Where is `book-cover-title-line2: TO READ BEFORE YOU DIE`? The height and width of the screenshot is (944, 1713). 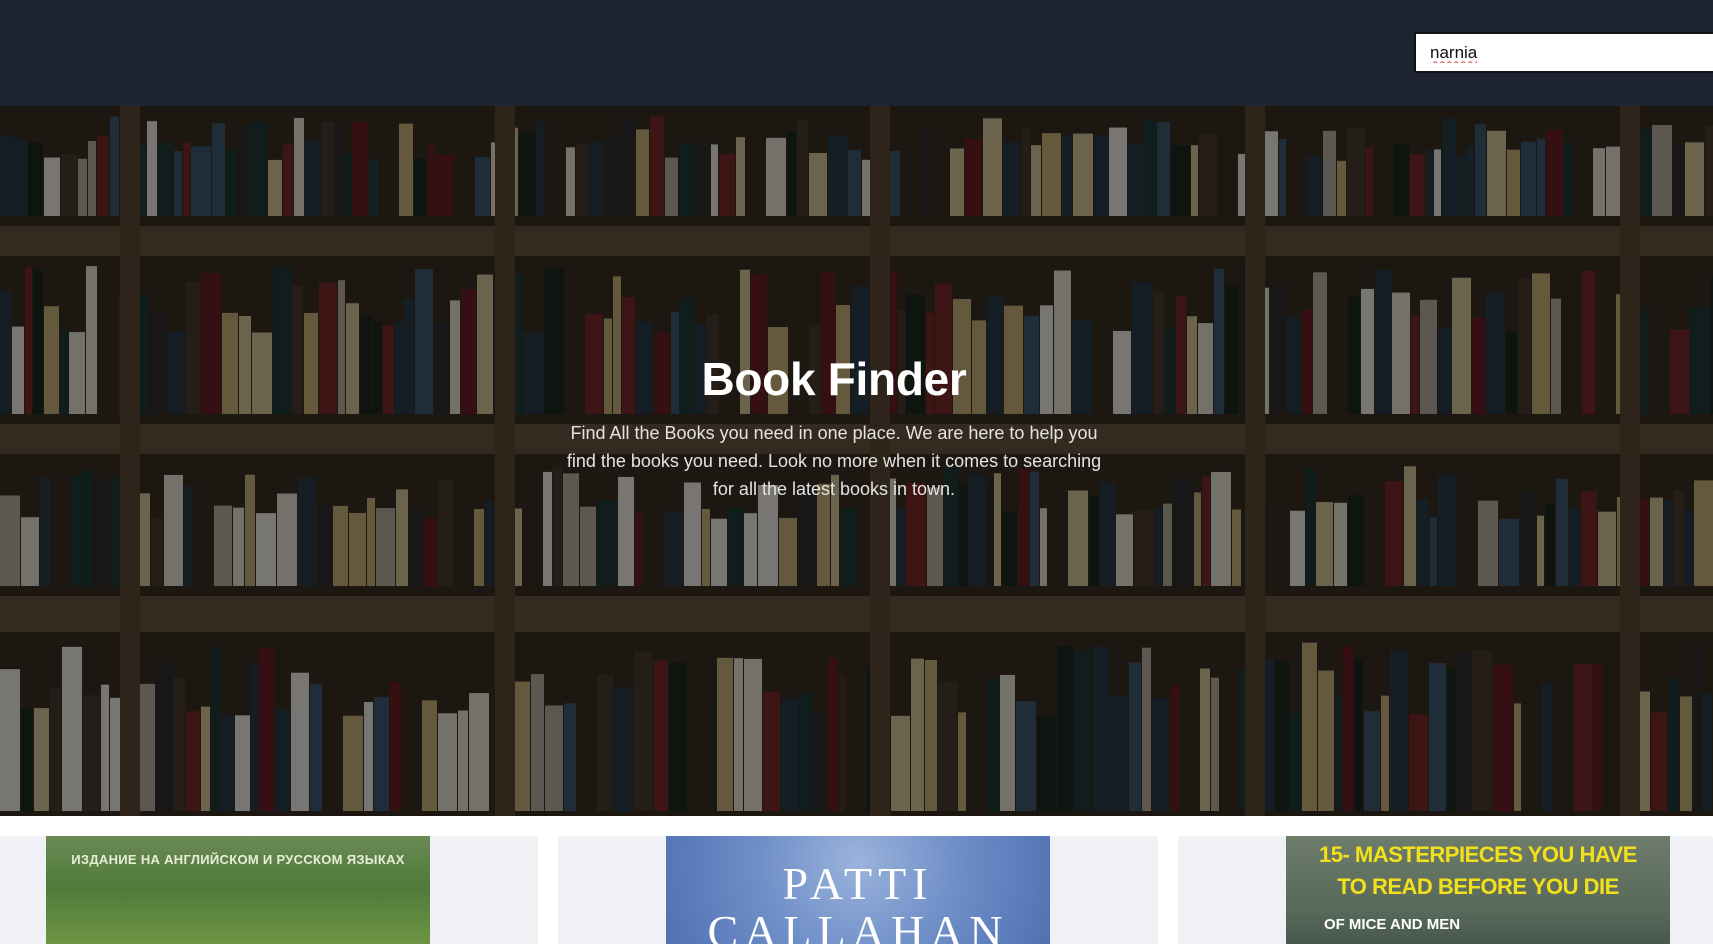 book-cover-title-line2: TO READ BEFORE YOU DIE is located at coordinates (1478, 886).